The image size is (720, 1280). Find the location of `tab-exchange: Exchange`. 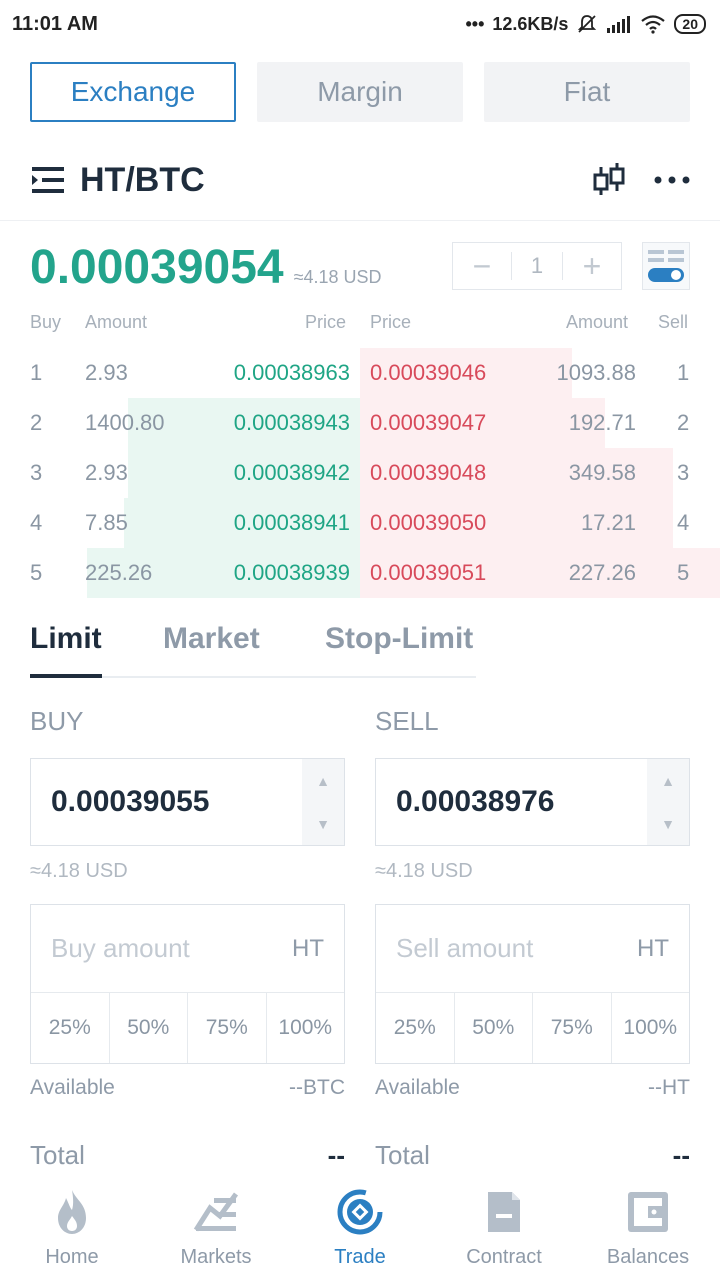

tab-exchange: Exchange is located at coordinates (133, 92).